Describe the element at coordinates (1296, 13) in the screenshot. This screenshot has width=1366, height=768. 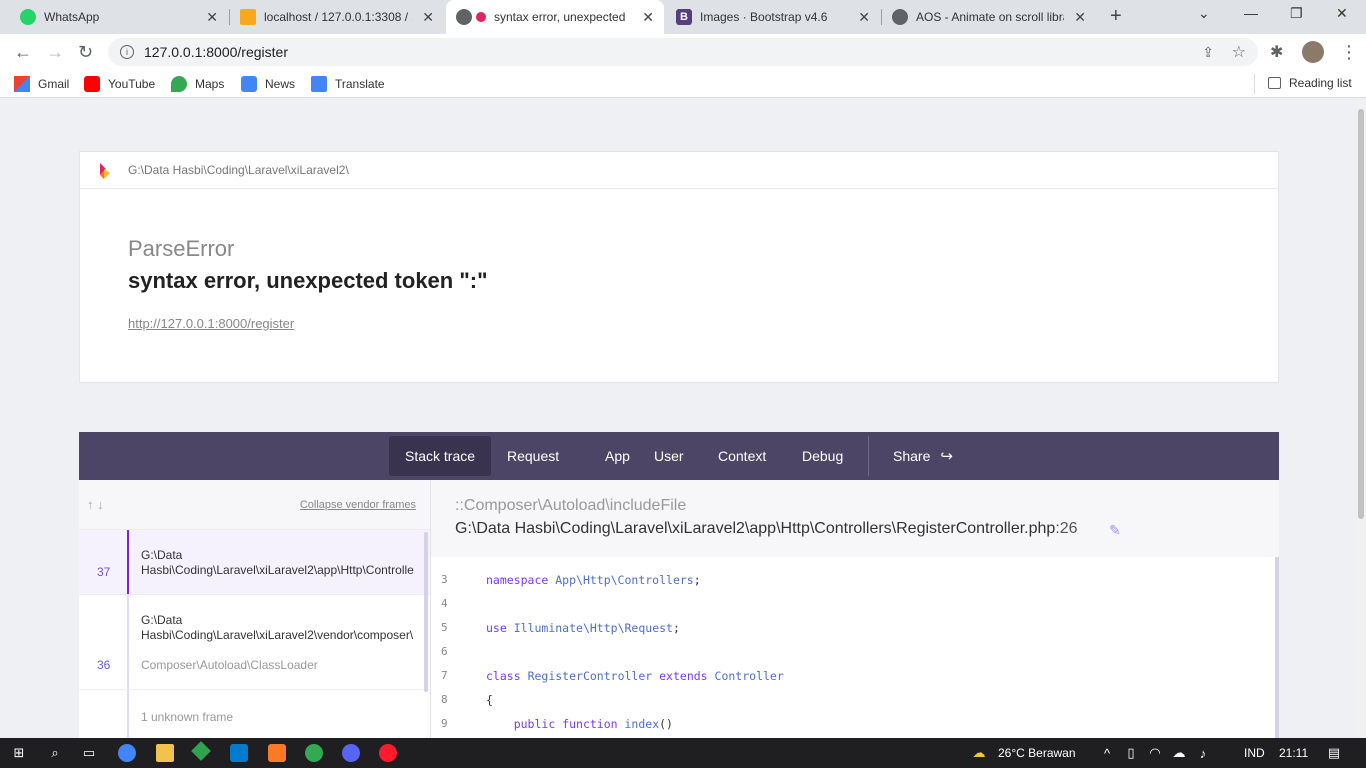
I see `restore-button: ❐` at that location.